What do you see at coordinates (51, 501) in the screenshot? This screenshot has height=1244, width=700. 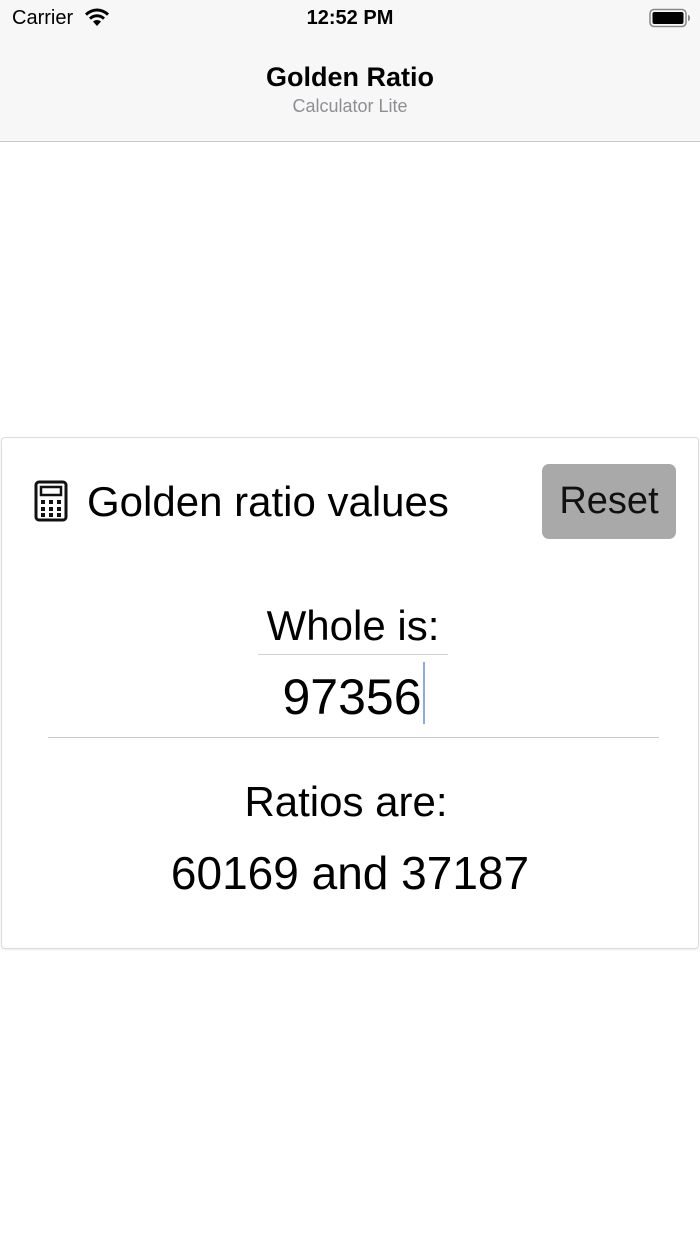 I see `calculator-icon` at bounding box center [51, 501].